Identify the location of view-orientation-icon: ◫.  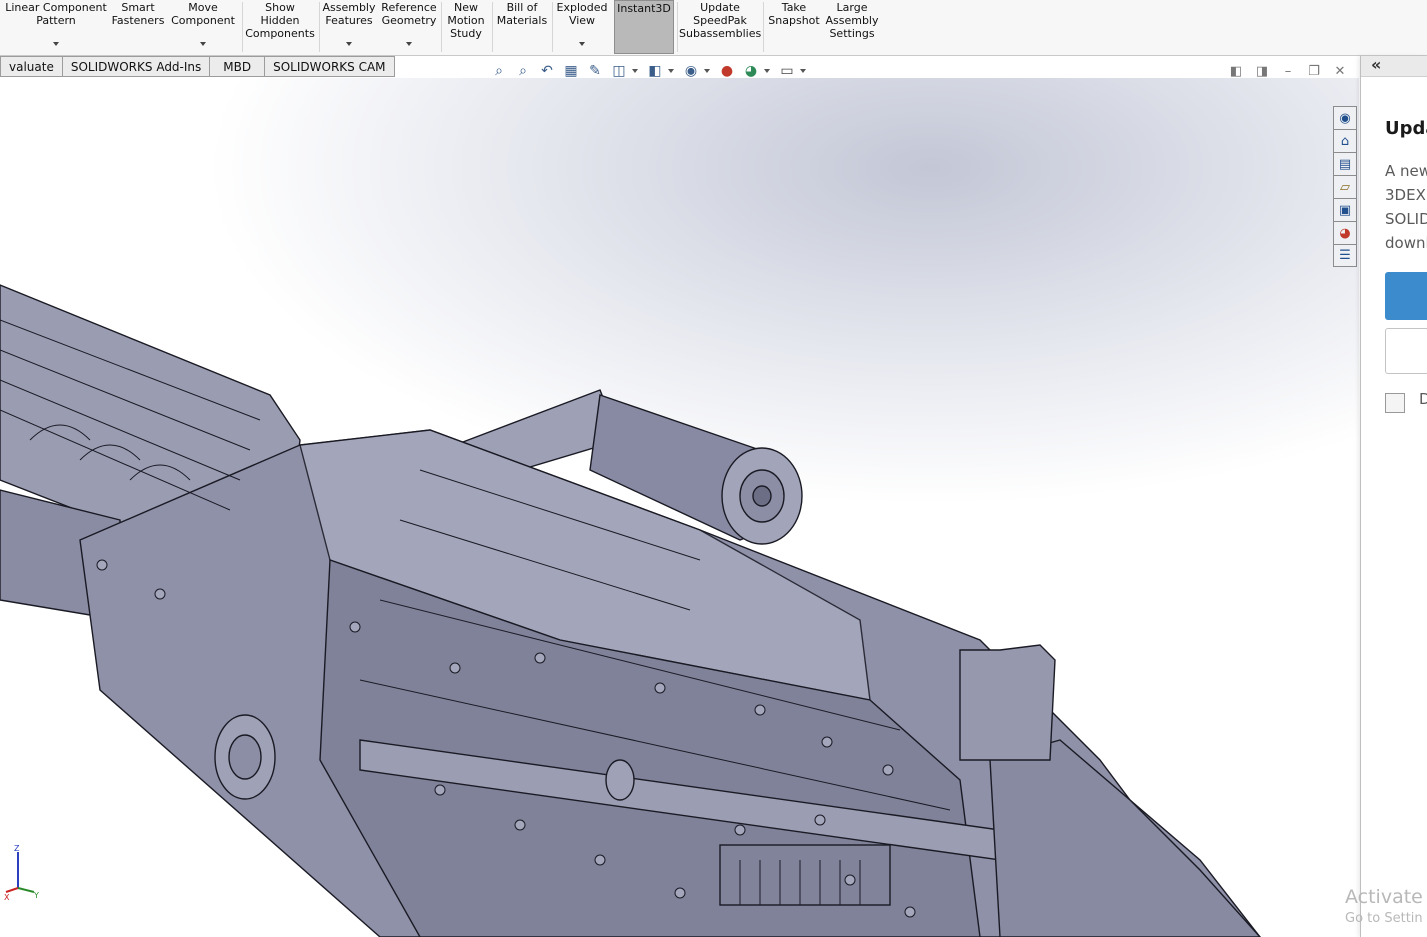
(619, 71).